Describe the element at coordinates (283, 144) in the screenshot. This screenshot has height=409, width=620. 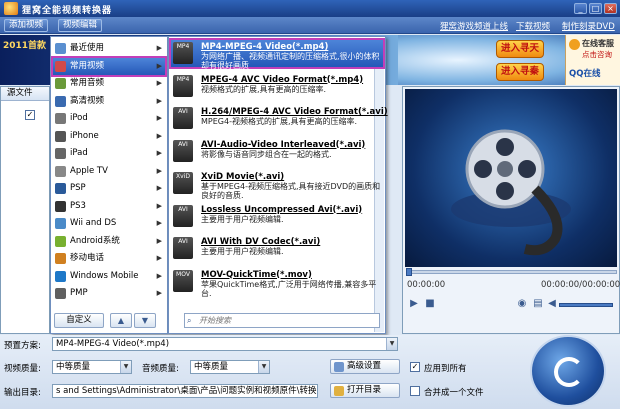
I see `format-name: AVI-Audio-Video Interleaved(*.avi)` at that location.